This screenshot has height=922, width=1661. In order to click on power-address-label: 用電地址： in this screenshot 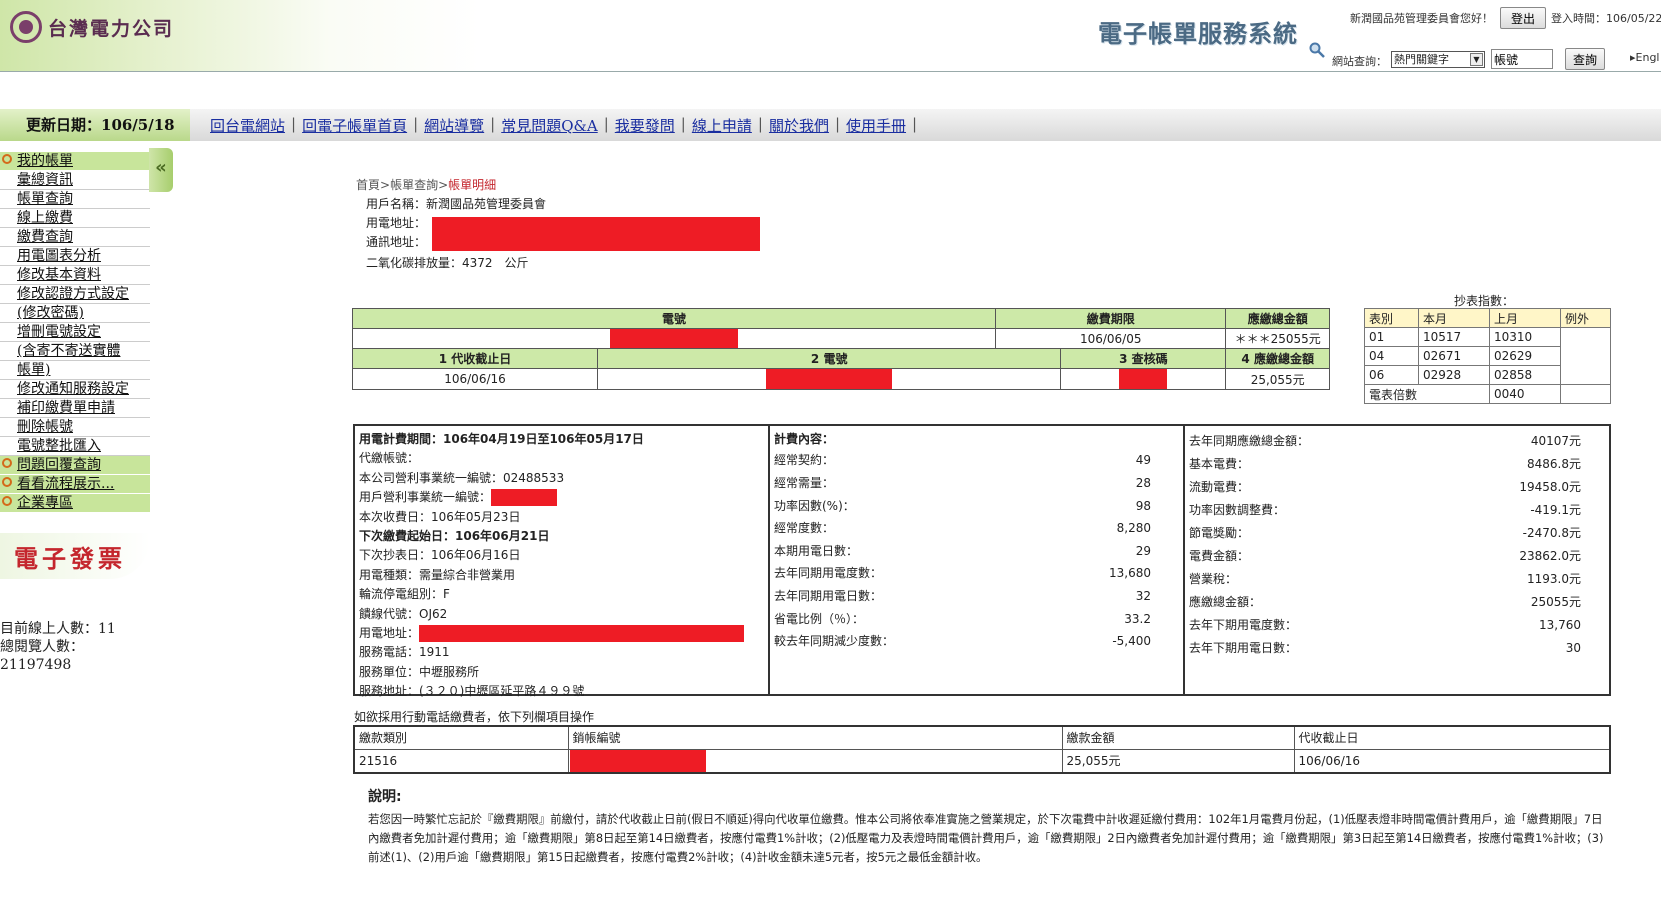, I will do `click(396, 223)`.